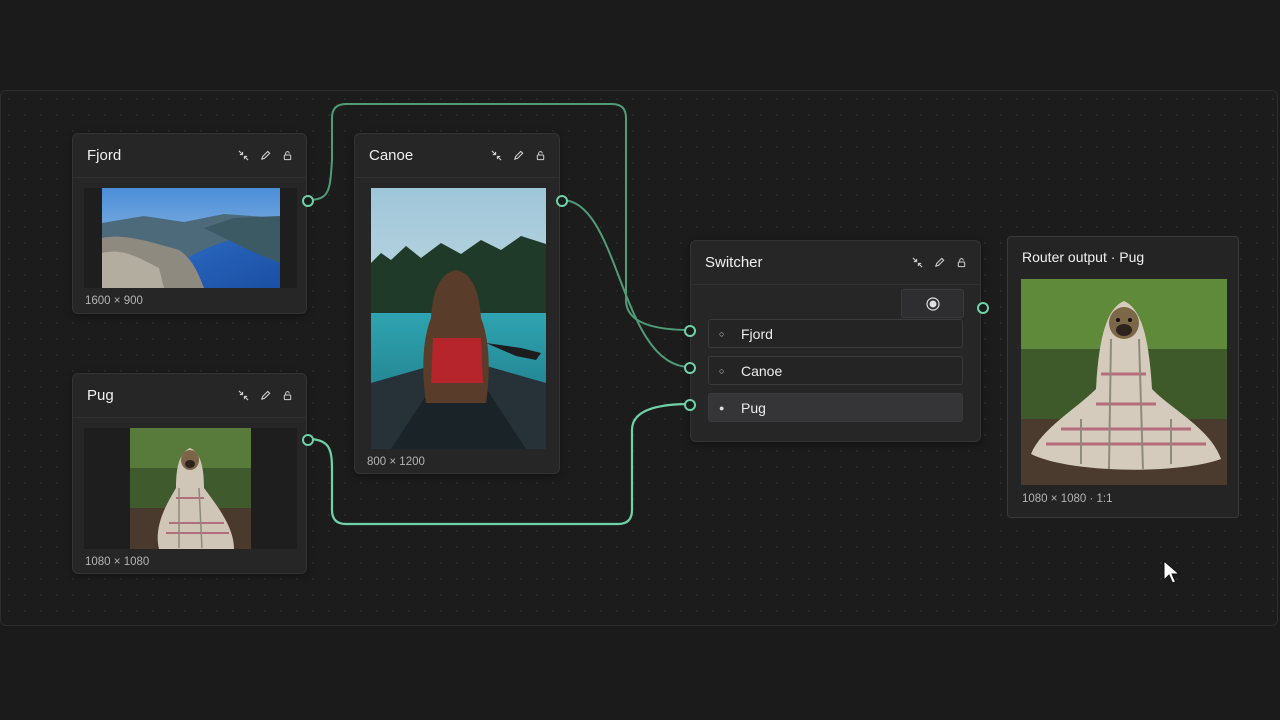  Describe the element at coordinates (190, 238) in the screenshot. I see `fjord-image` at that location.